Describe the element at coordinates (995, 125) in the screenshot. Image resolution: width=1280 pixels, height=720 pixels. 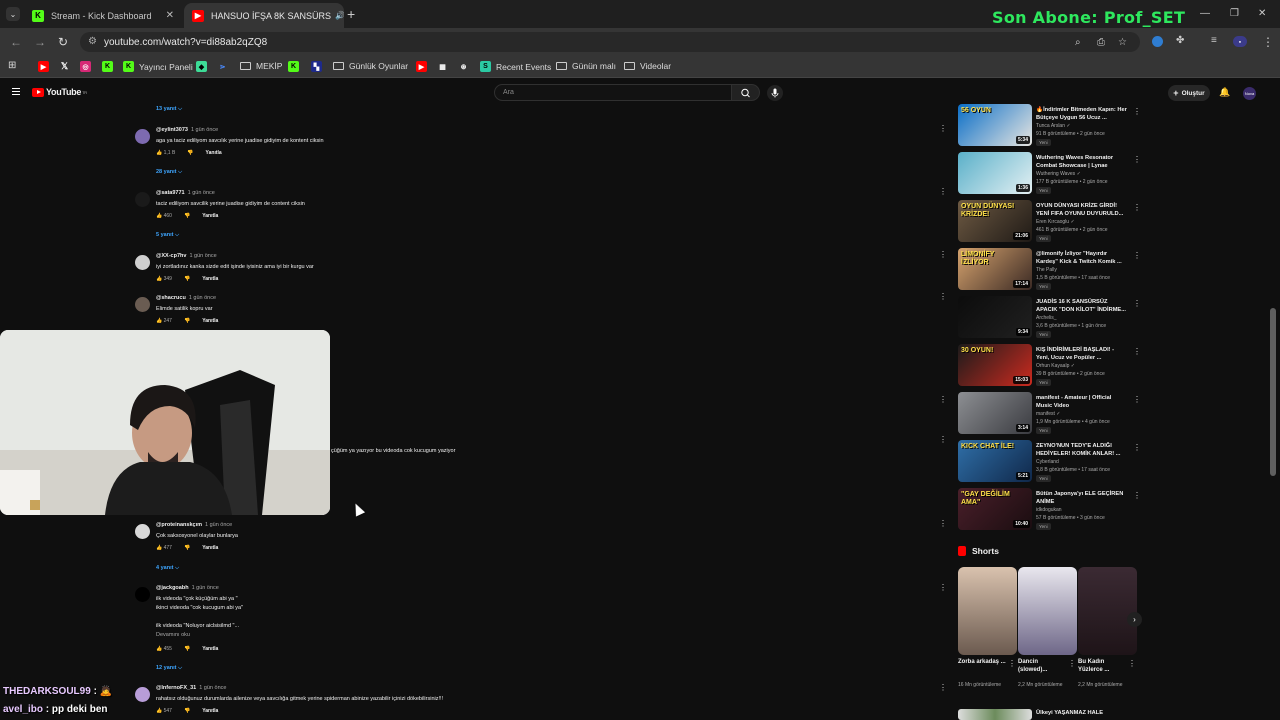
I see `video-thumbnail: 56 OYUN 5:34` at that location.